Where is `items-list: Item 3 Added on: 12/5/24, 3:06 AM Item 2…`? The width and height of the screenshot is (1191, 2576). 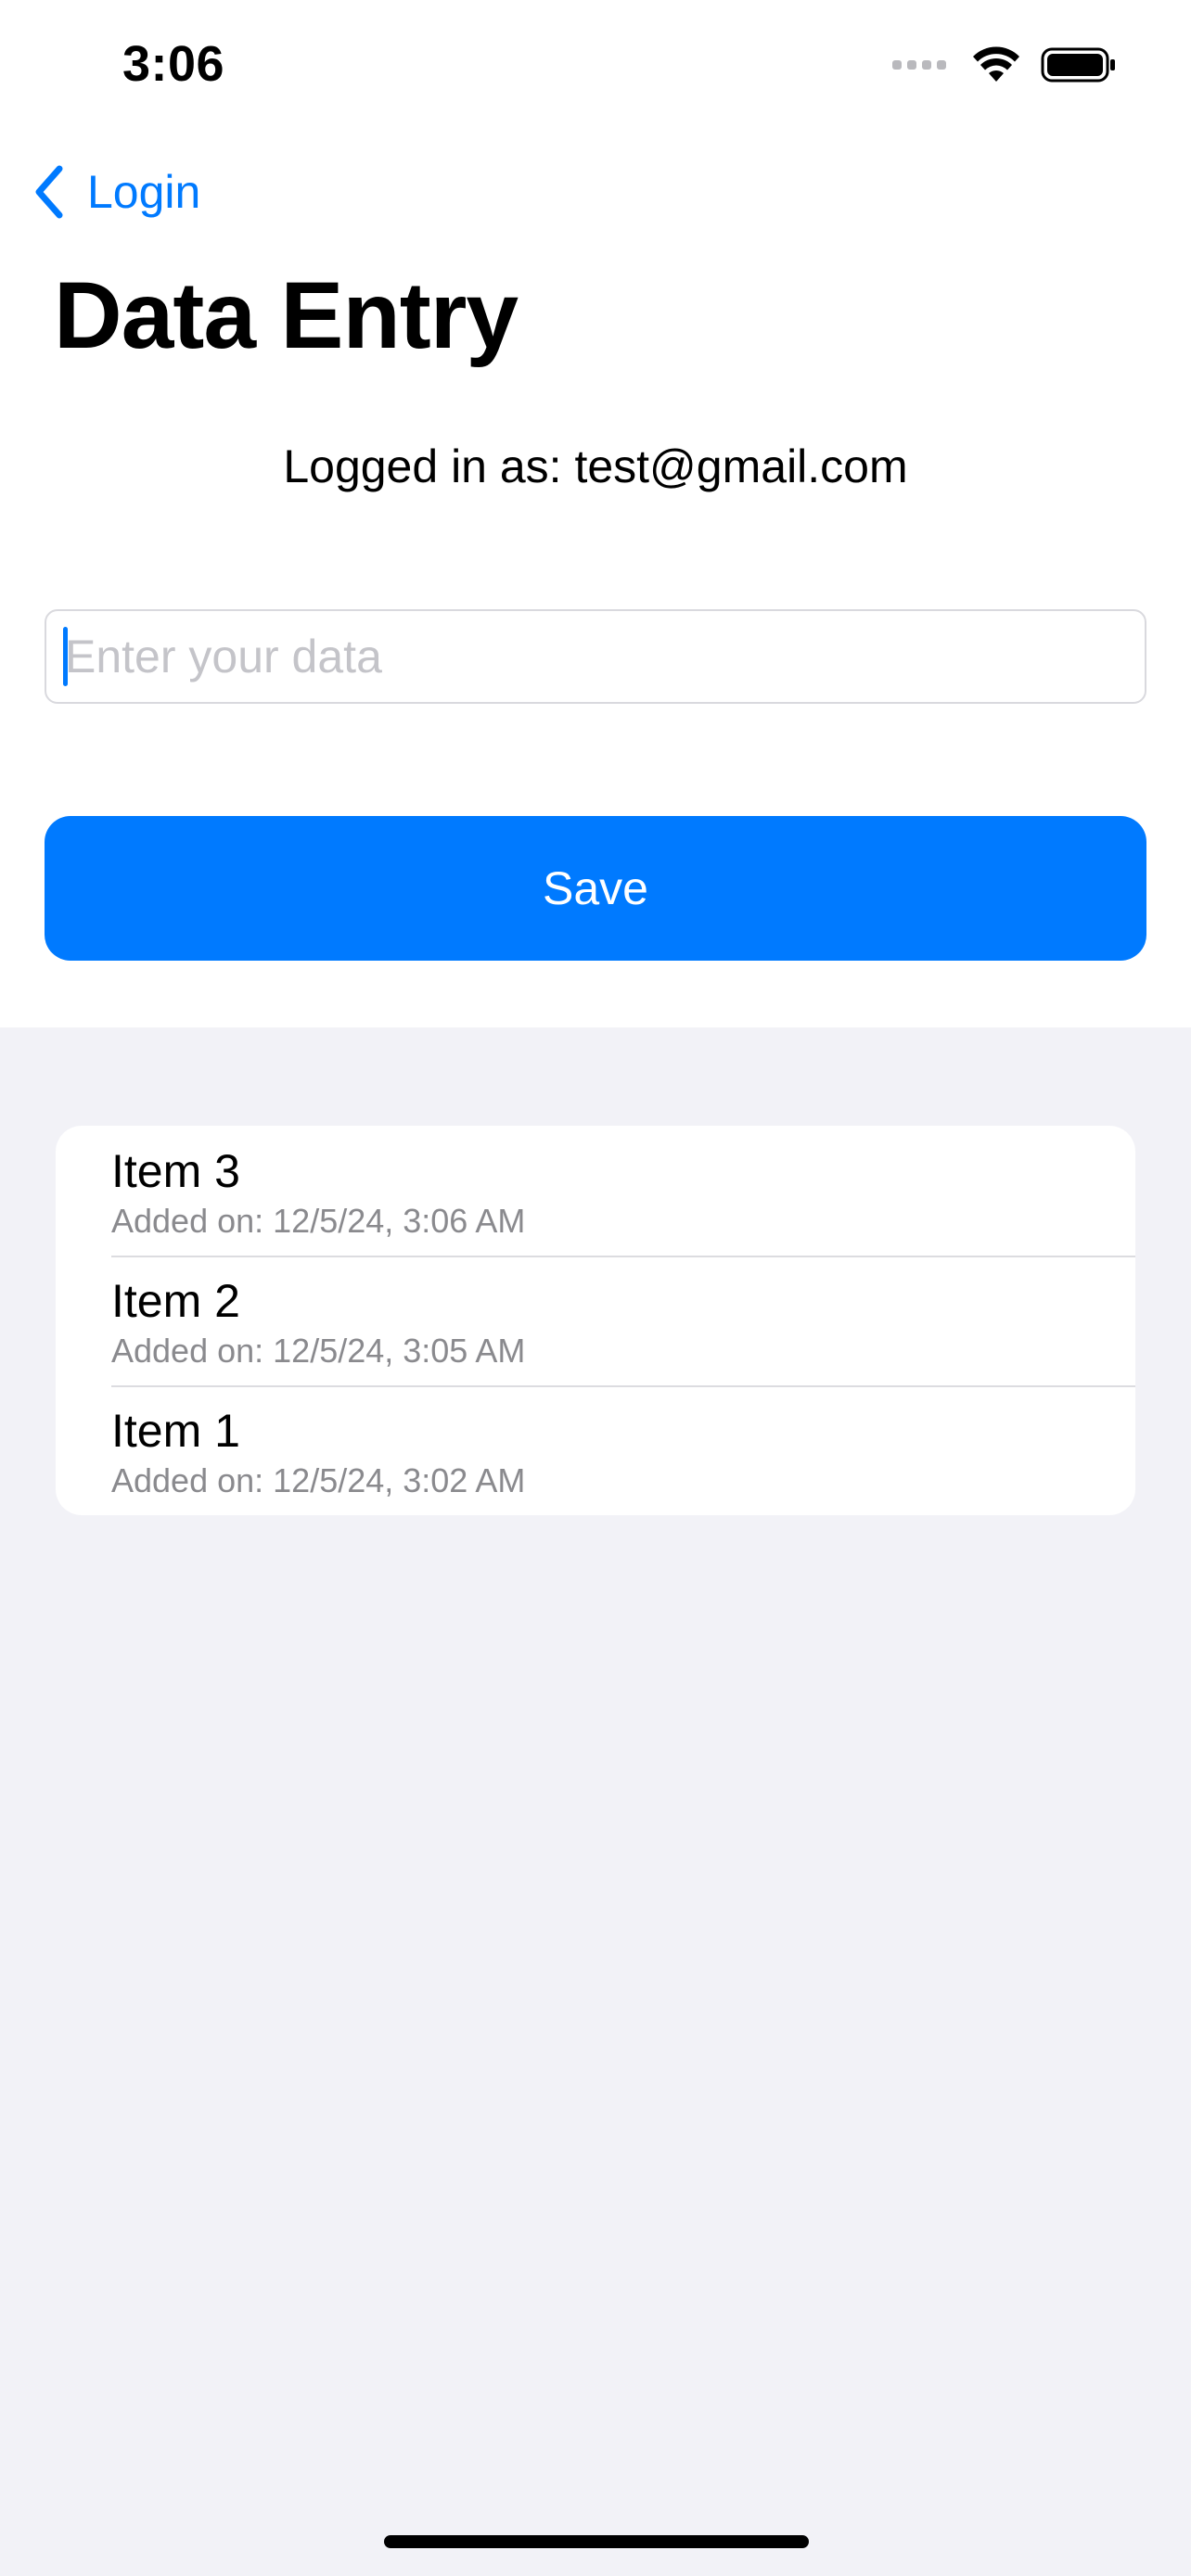
items-list: Item 3 Added on: 12/5/24, 3:06 AM Item 2… is located at coordinates (595, 1320).